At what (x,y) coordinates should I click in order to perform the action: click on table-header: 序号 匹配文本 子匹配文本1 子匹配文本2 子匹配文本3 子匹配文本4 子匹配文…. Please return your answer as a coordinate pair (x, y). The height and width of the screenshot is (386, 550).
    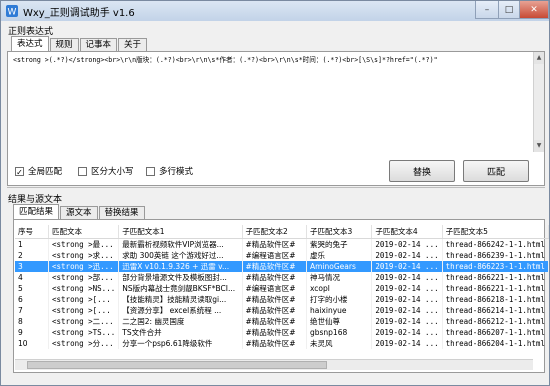
    Looking at the image, I should click on (282, 232).